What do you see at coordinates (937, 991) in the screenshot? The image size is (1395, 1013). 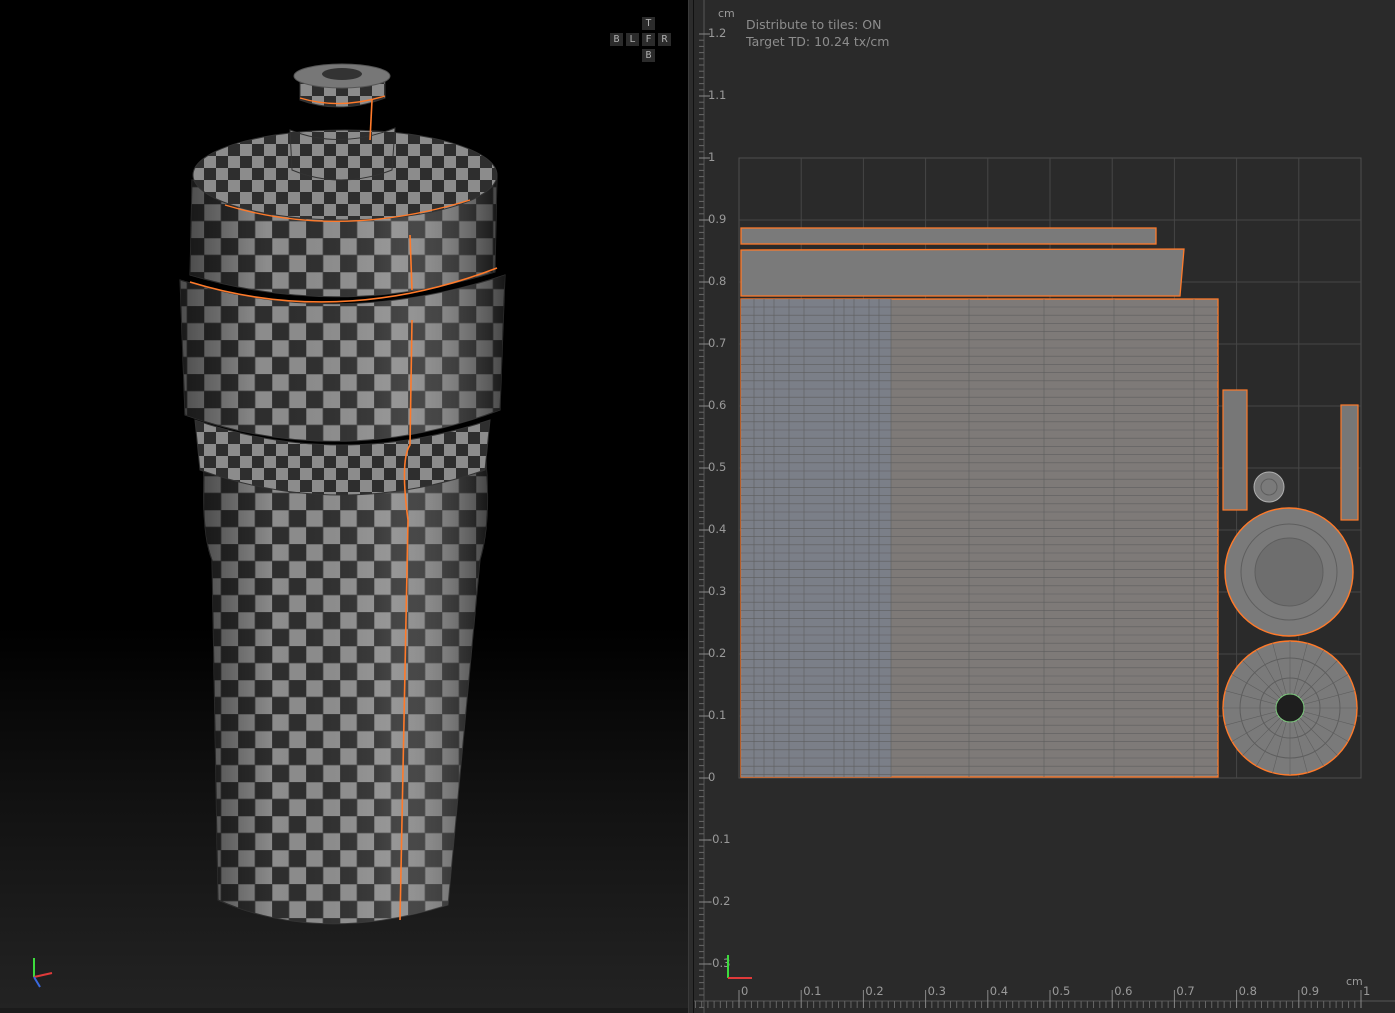 I see `u-tick-label: 0.3` at bounding box center [937, 991].